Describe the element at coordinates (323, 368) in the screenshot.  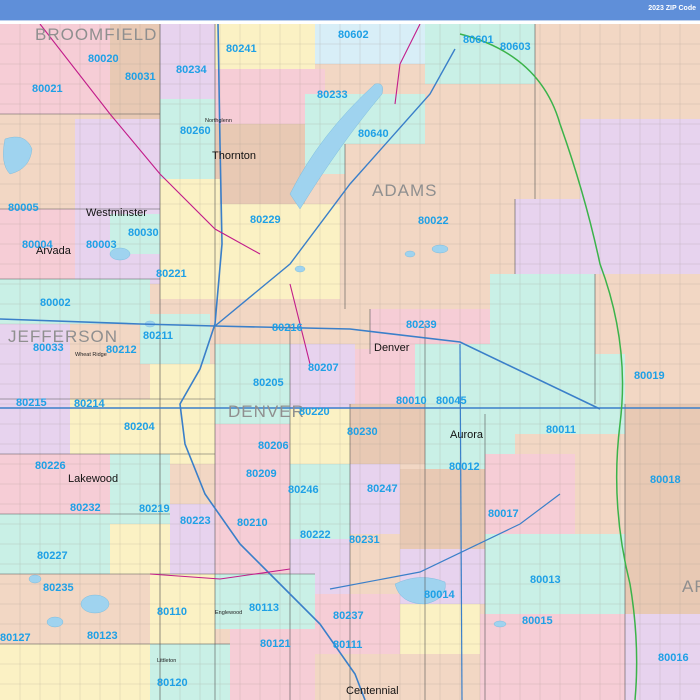
I see `zip-label: 80207` at that location.